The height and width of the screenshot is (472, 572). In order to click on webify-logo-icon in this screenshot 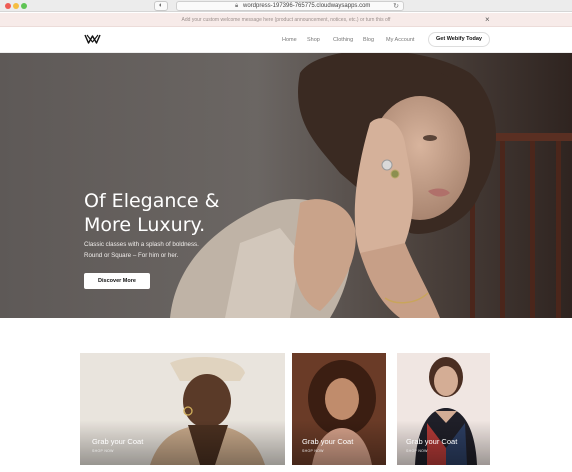, I will do `click(92, 39)`.